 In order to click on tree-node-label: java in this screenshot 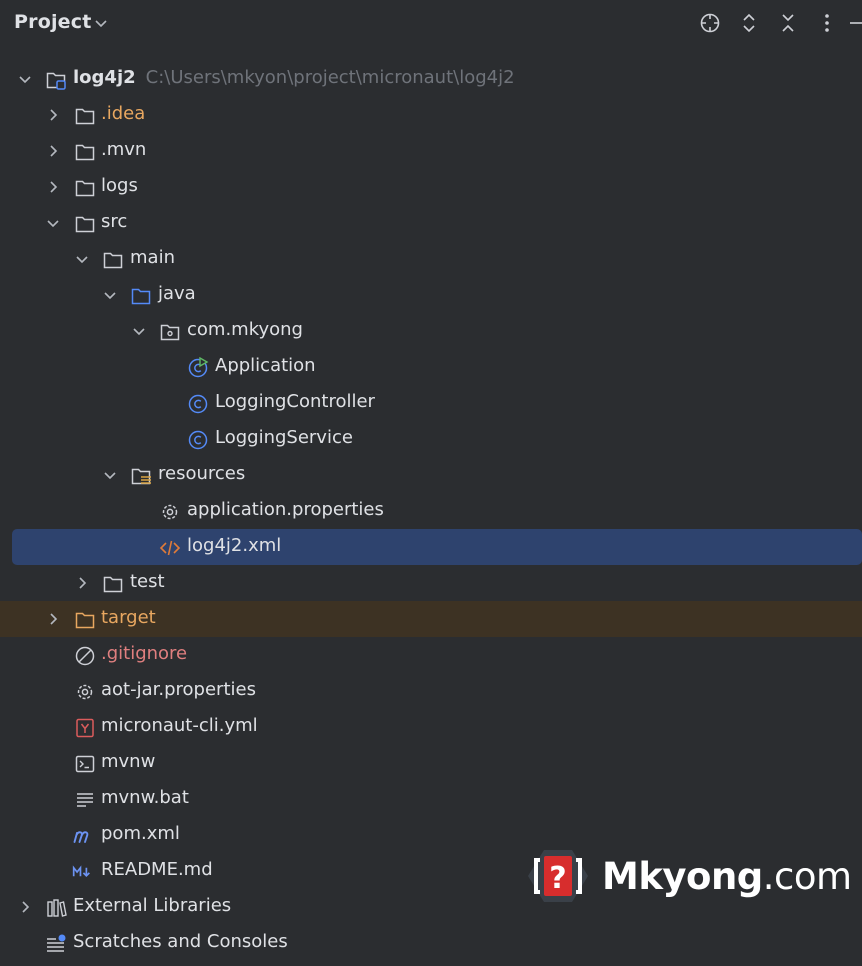, I will do `click(177, 293)`.